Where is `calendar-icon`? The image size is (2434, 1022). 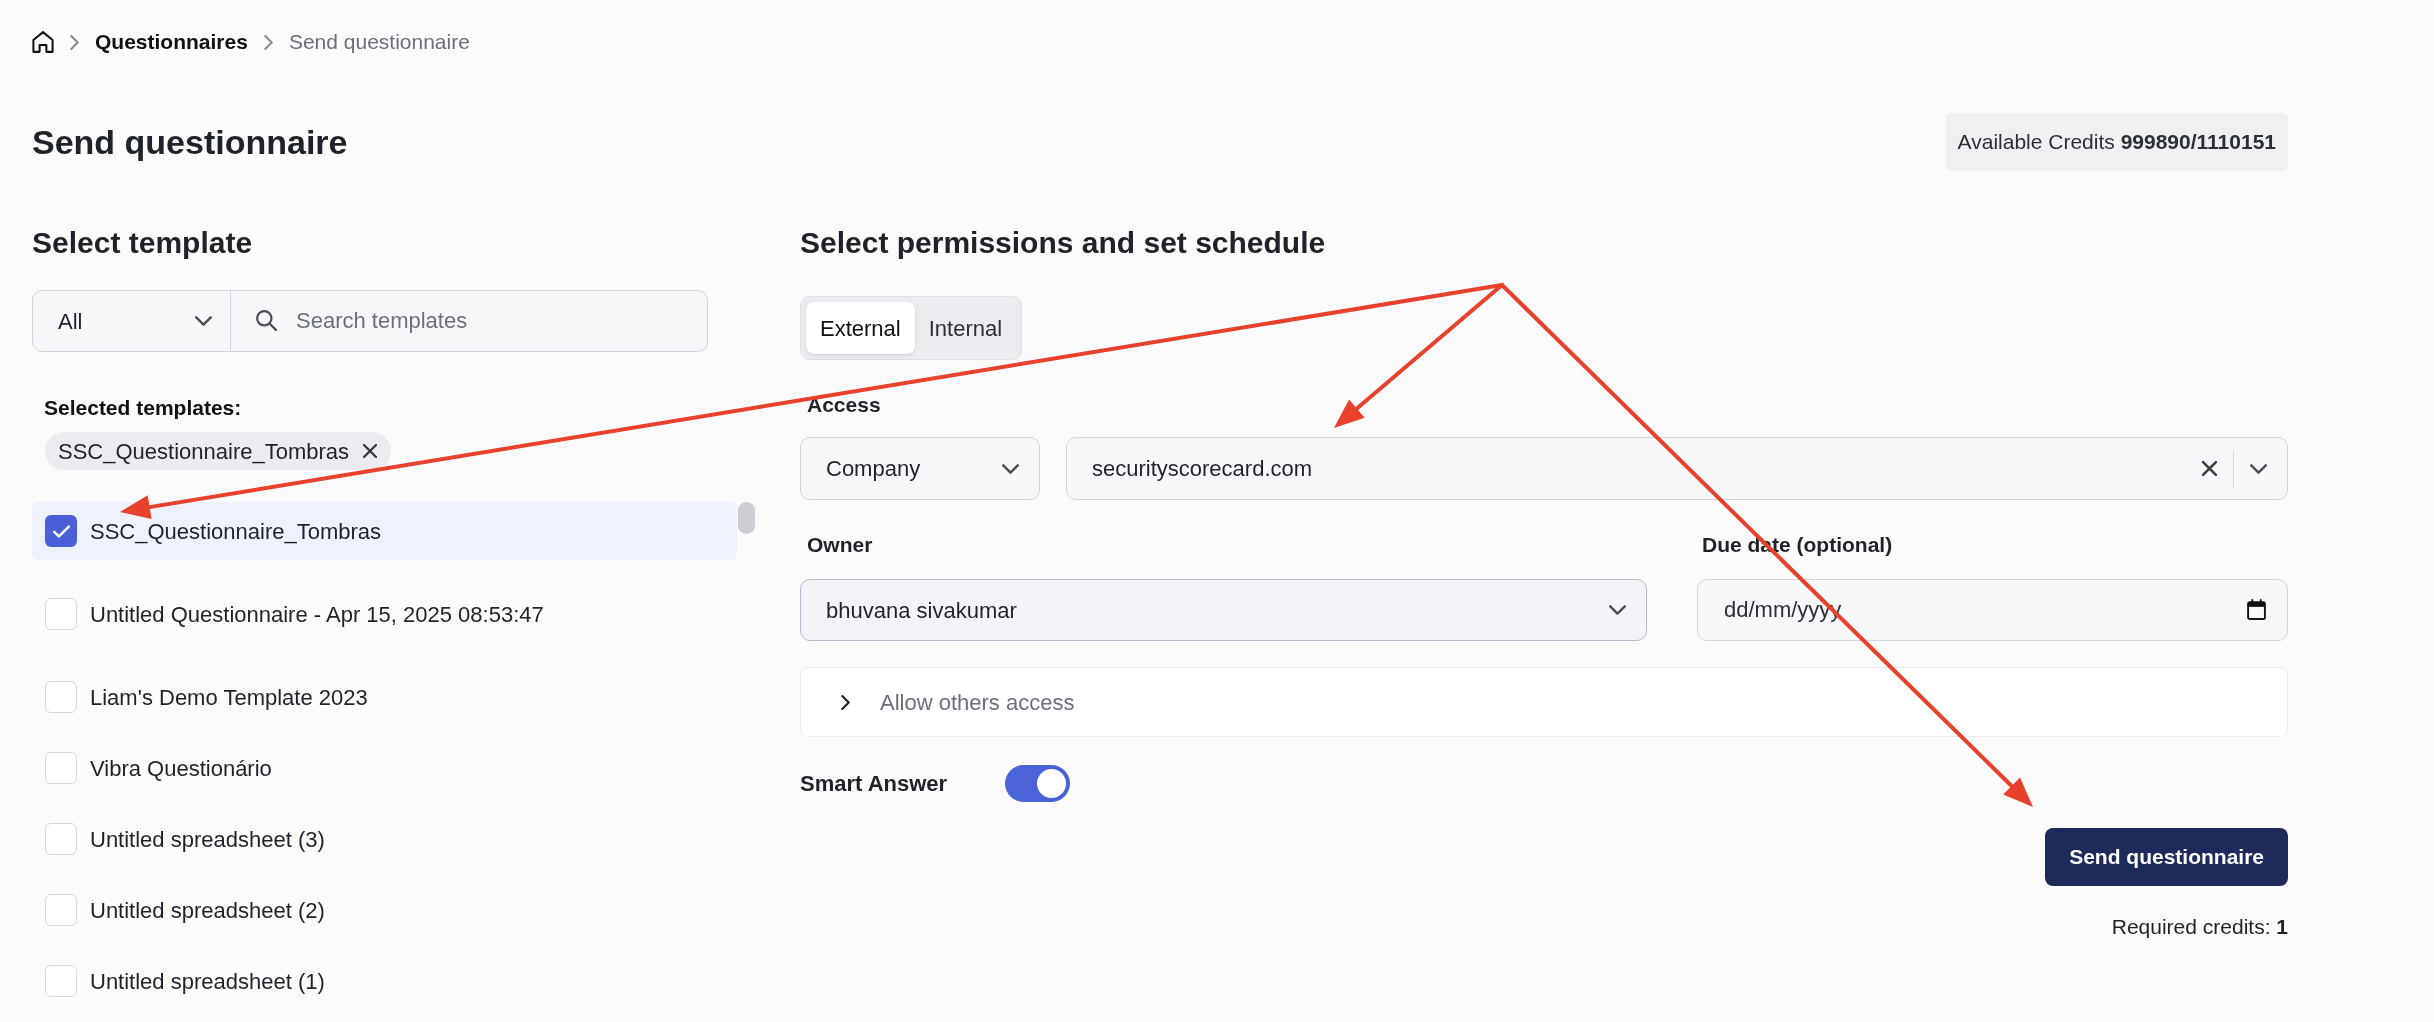
calendar-icon is located at coordinates (2256, 609).